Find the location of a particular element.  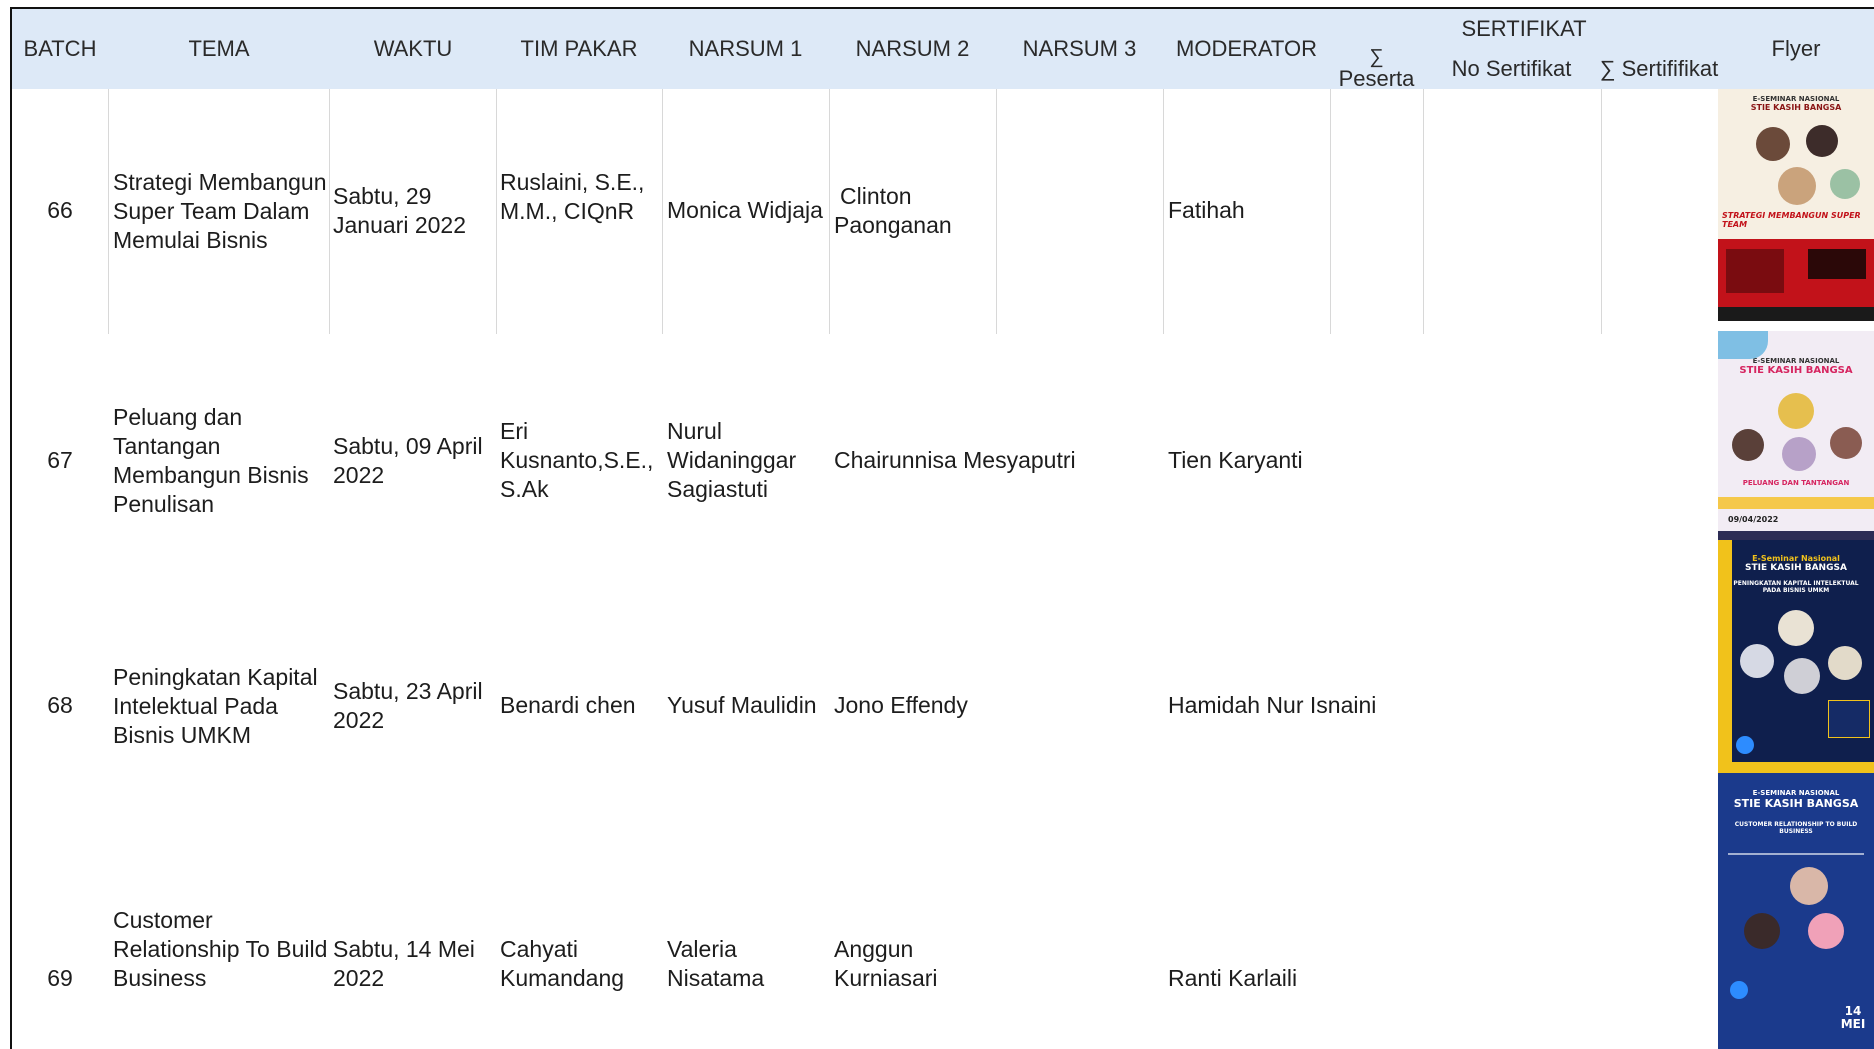

flyer-heading: E-Seminar Nasional is located at coordinates (1796, 558).